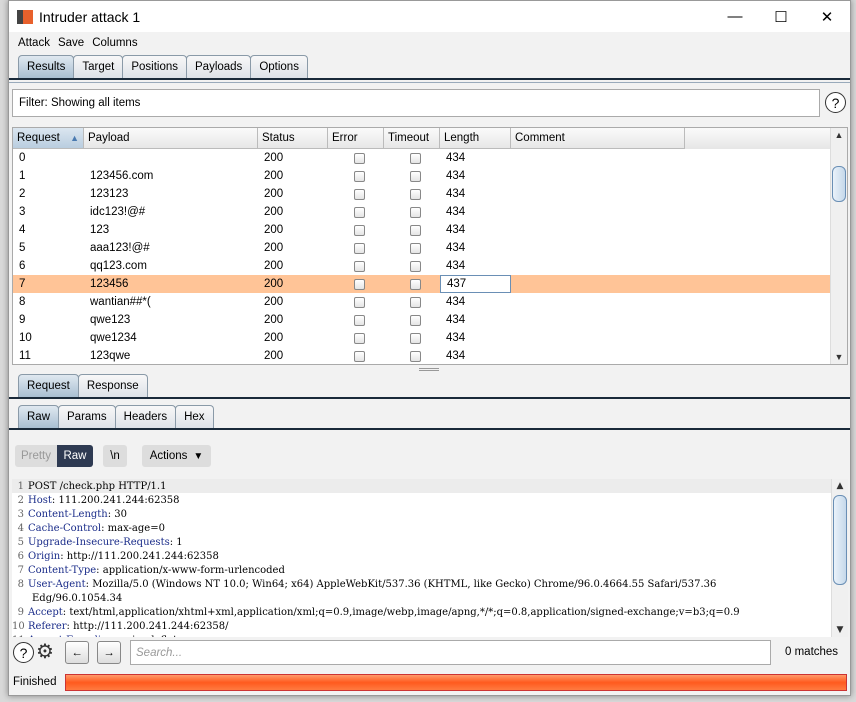  What do you see at coordinates (781, 16) in the screenshot?
I see `maximize-button: ☐` at bounding box center [781, 16].